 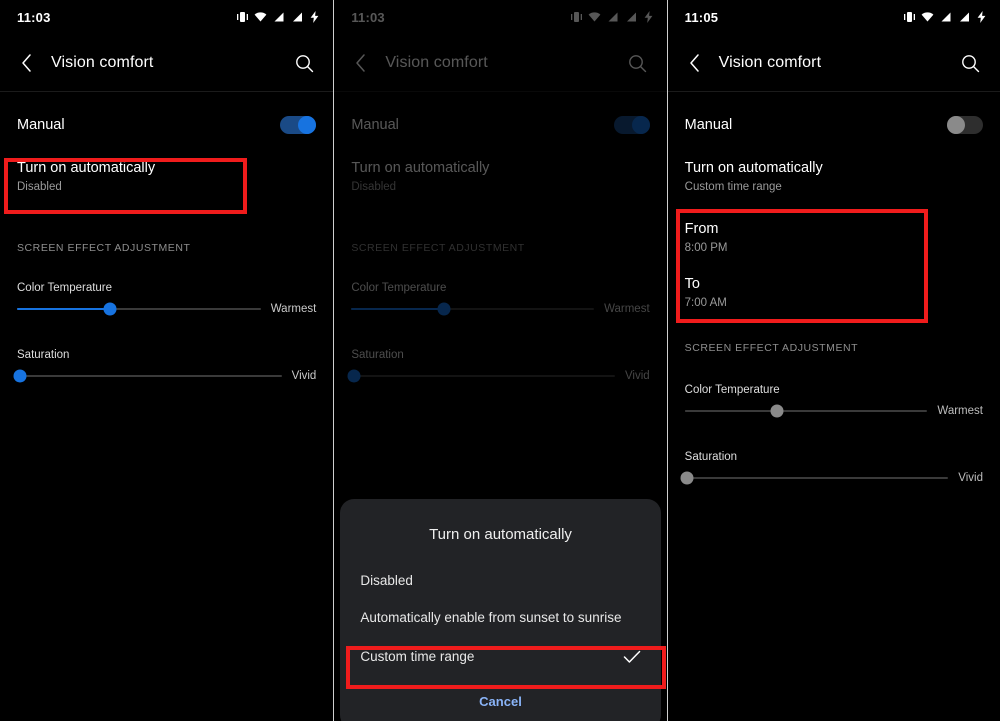 What do you see at coordinates (374, 187) in the screenshot?
I see `turn-on-automatically-value: Disabled` at bounding box center [374, 187].